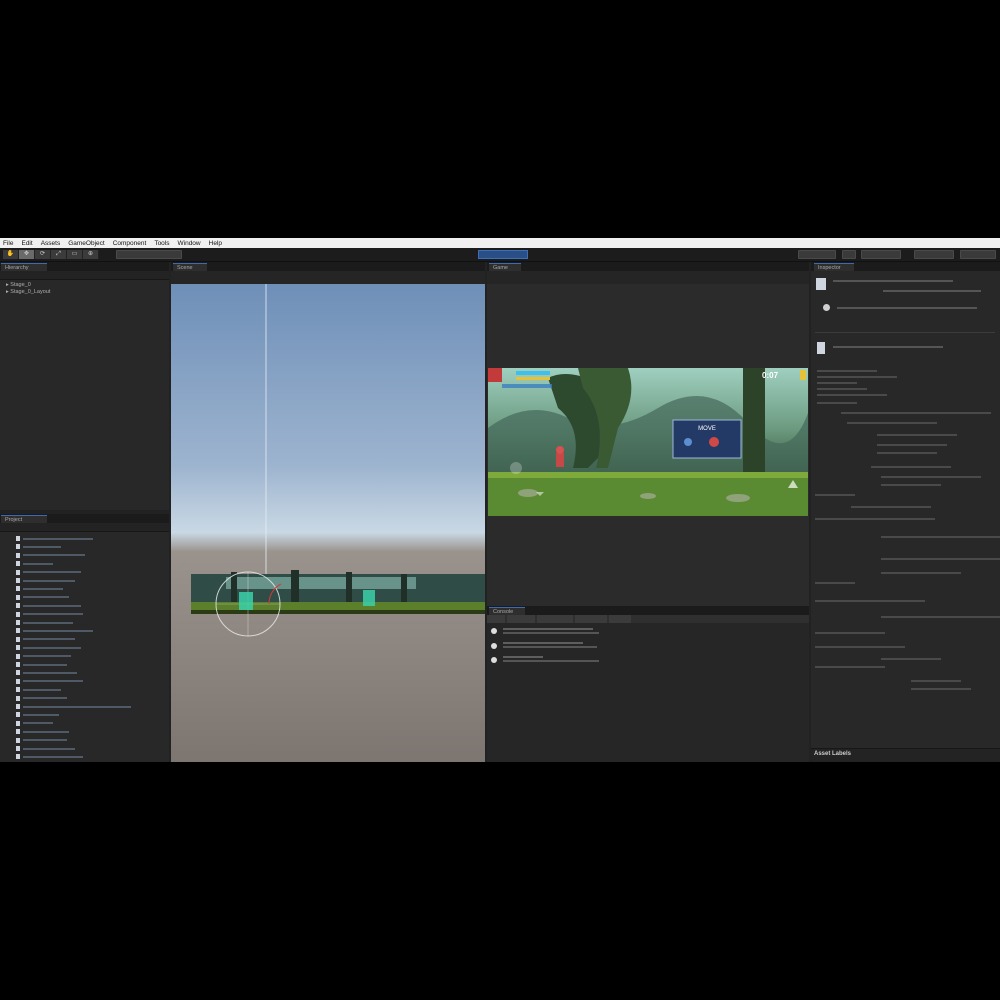 This screenshot has width=1000, height=1000. What do you see at coordinates (905, 755) in the screenshot?
I see `asset-labels-bar: Asset Labels` at bounding box center [905, 755].